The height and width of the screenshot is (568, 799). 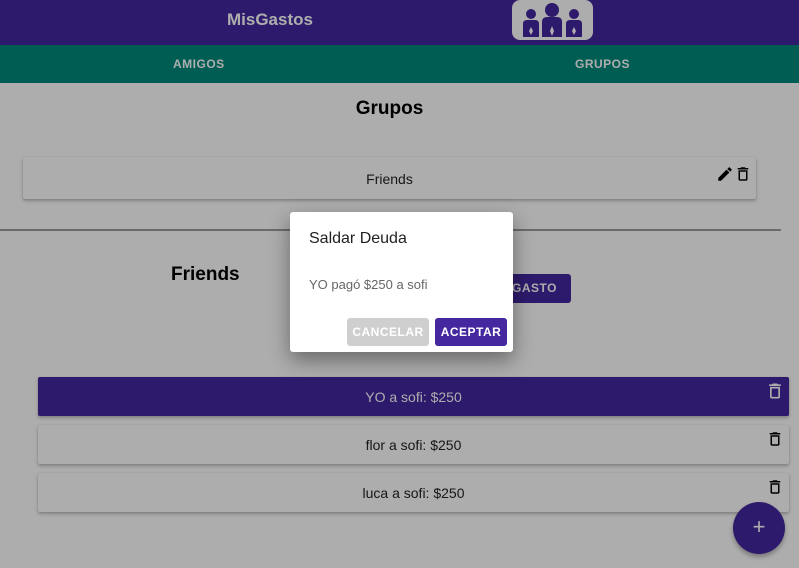 I want to click on dialog-title: Saldar Deuda, so click(x=358, y=238).